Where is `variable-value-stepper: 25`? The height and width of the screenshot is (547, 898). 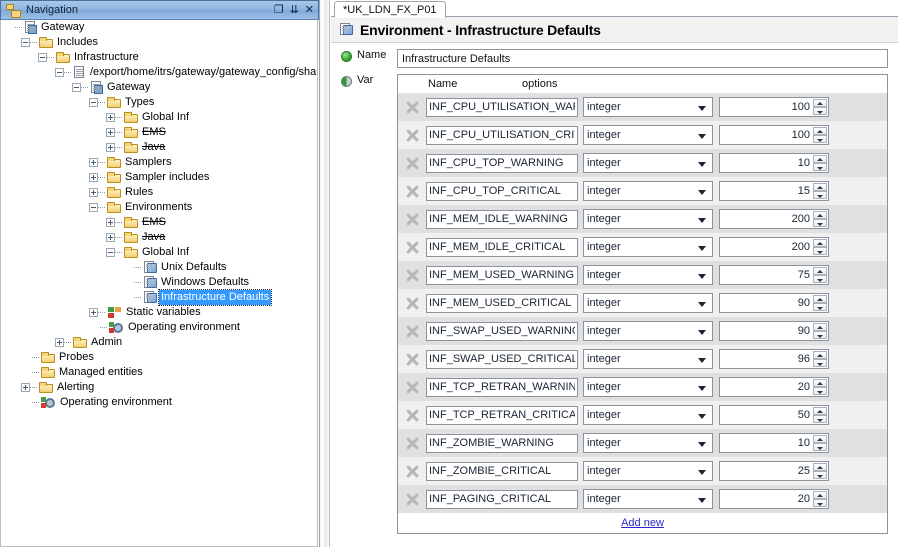
variable-value-stepper: 25 is located at coordinates (774, 471).